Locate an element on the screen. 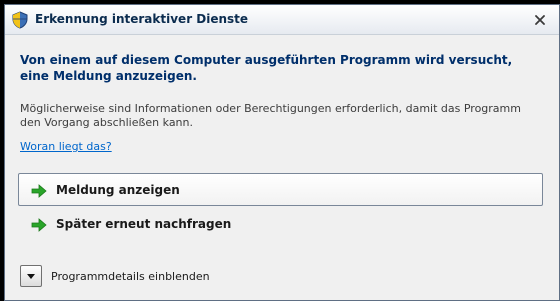 Image resolution: width=560 pixels, height=301 pixels. chevron-down-icon is located at coordinates (31, 276).